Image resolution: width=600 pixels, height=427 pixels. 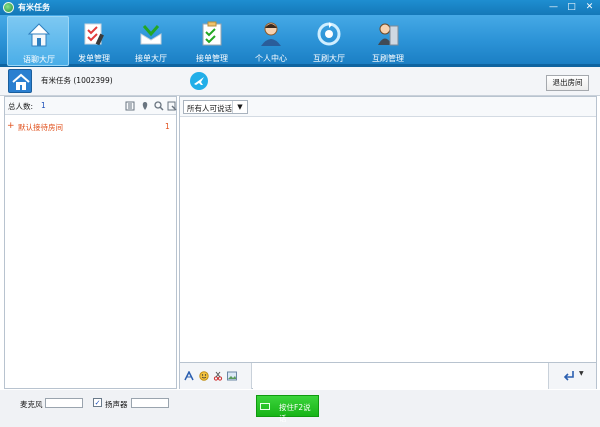 I want to click on nav-label: 个人中心, so click(x=271, y=58).